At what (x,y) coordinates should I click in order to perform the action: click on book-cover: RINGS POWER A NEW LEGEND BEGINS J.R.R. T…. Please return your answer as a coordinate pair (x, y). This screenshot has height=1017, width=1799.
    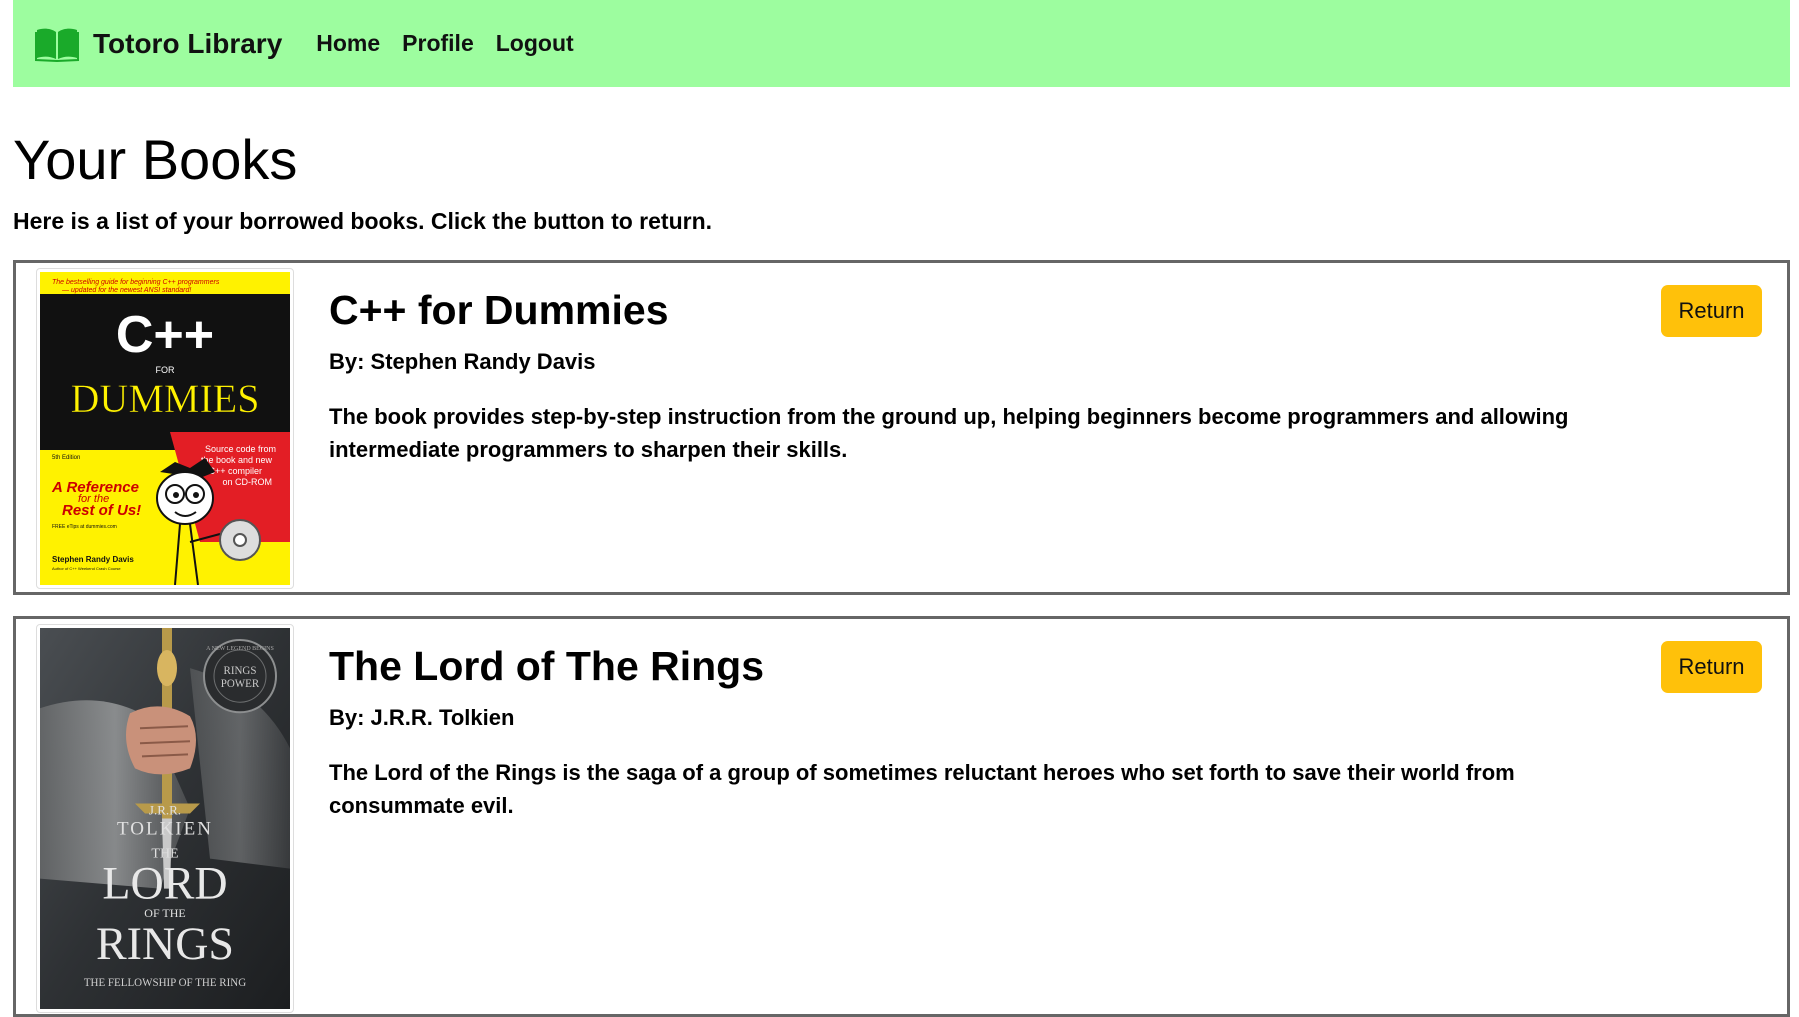
    Looking at the image, I should click on (165, 818).